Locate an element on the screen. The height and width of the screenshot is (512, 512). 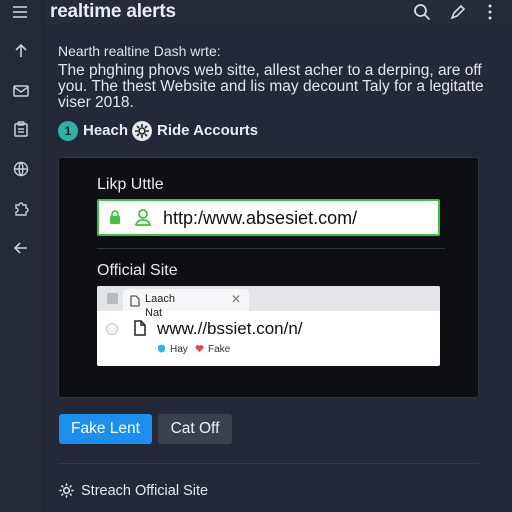
app-title: realtime alerts is located at coordinates (113, 11).